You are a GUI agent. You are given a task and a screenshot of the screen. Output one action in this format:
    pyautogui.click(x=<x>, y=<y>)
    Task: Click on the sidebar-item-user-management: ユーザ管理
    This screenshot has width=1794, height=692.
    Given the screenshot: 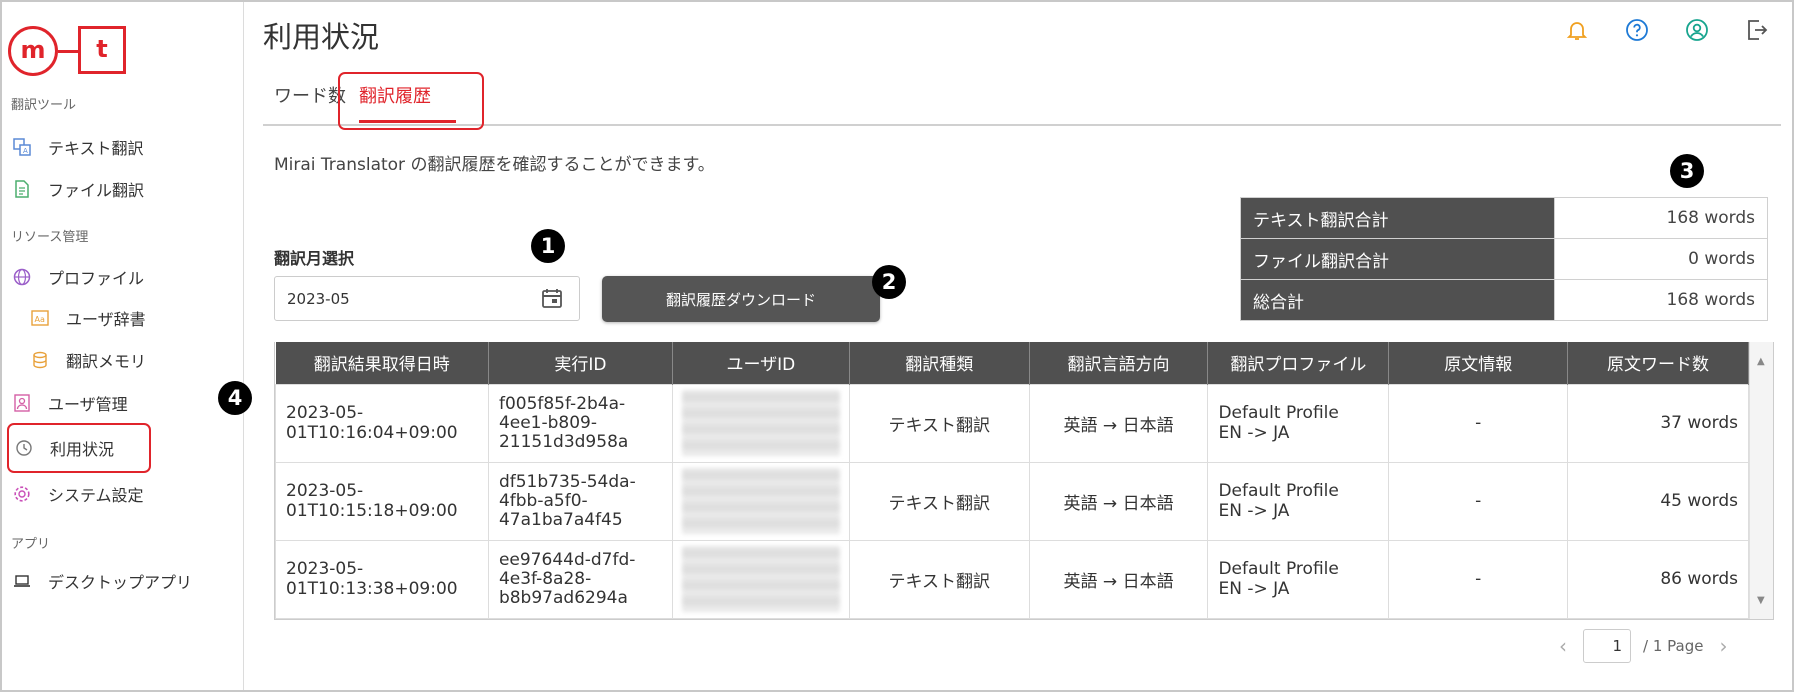 What is the action you would take?
    pyautogui.click(x=117, y=403)
    